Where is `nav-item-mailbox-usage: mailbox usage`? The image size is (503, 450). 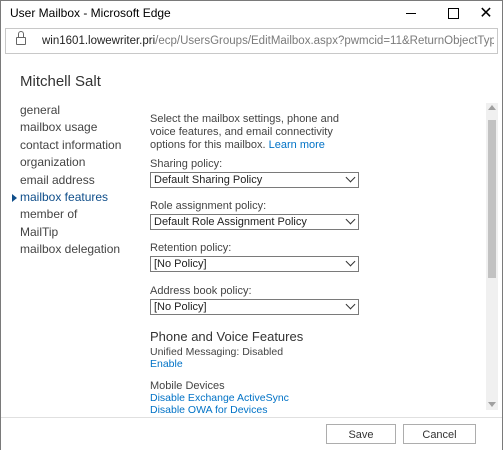 nav-item-mailbox-usage: mailbox usage is located at coordinates (70, 128).